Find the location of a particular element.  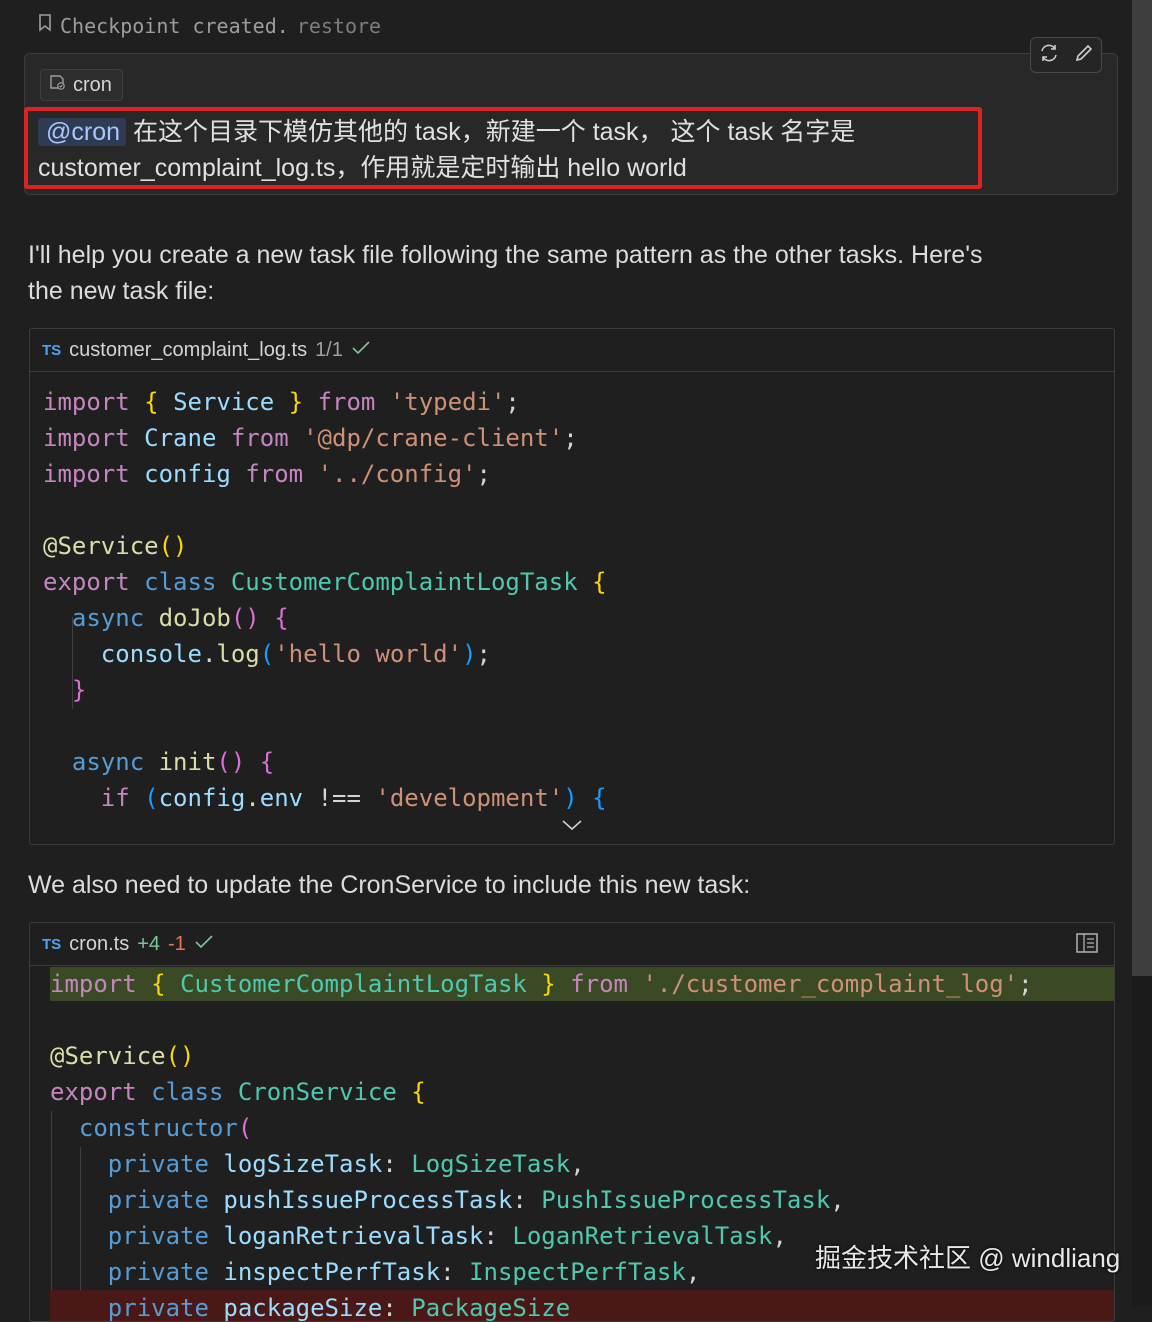

removed-count: -1 is located at coordinates (177, 943).